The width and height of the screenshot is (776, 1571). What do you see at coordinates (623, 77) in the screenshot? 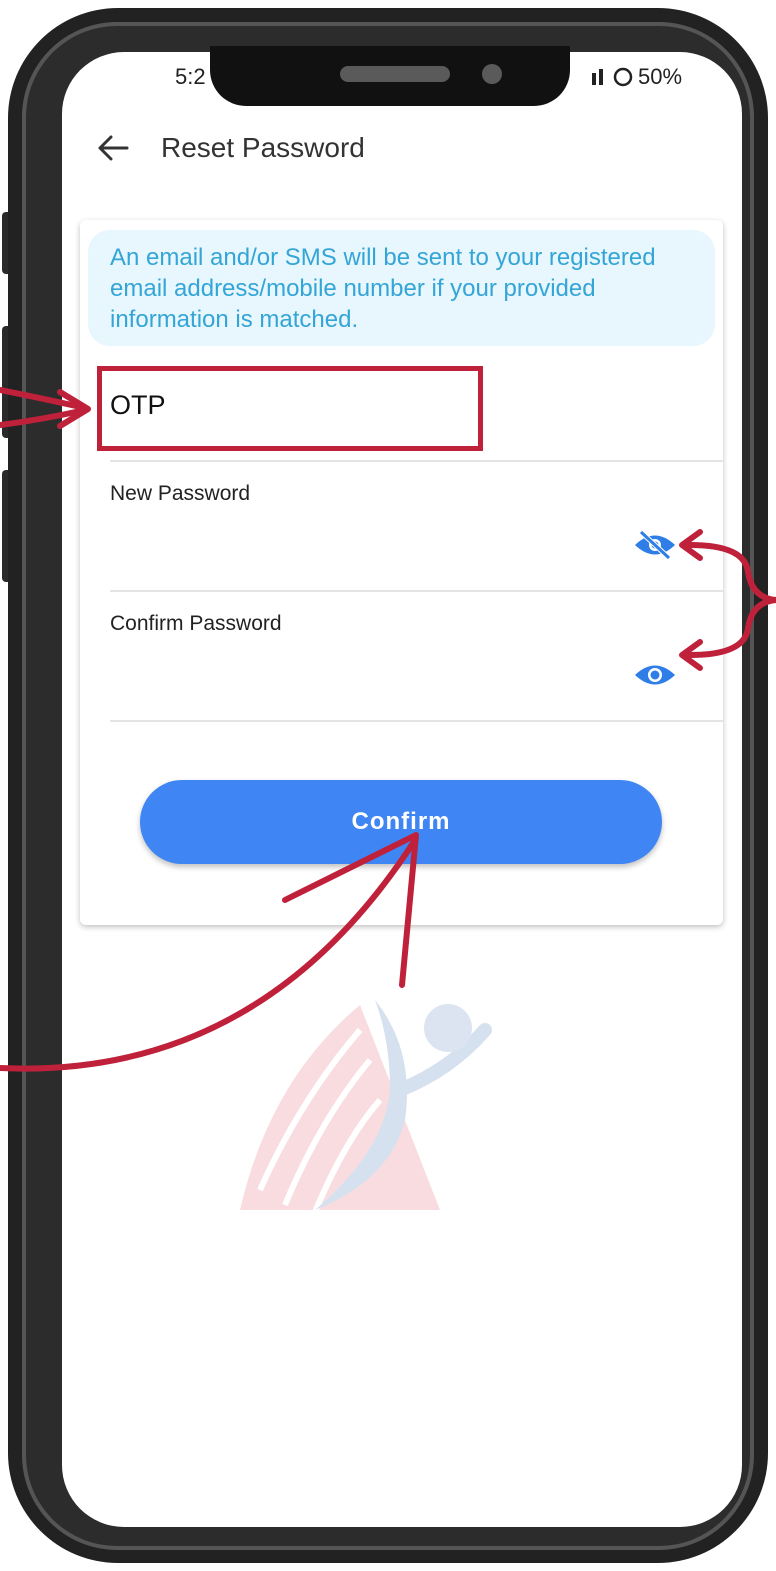
I see `battery-ring-icon` at bounding box center [623, 77].